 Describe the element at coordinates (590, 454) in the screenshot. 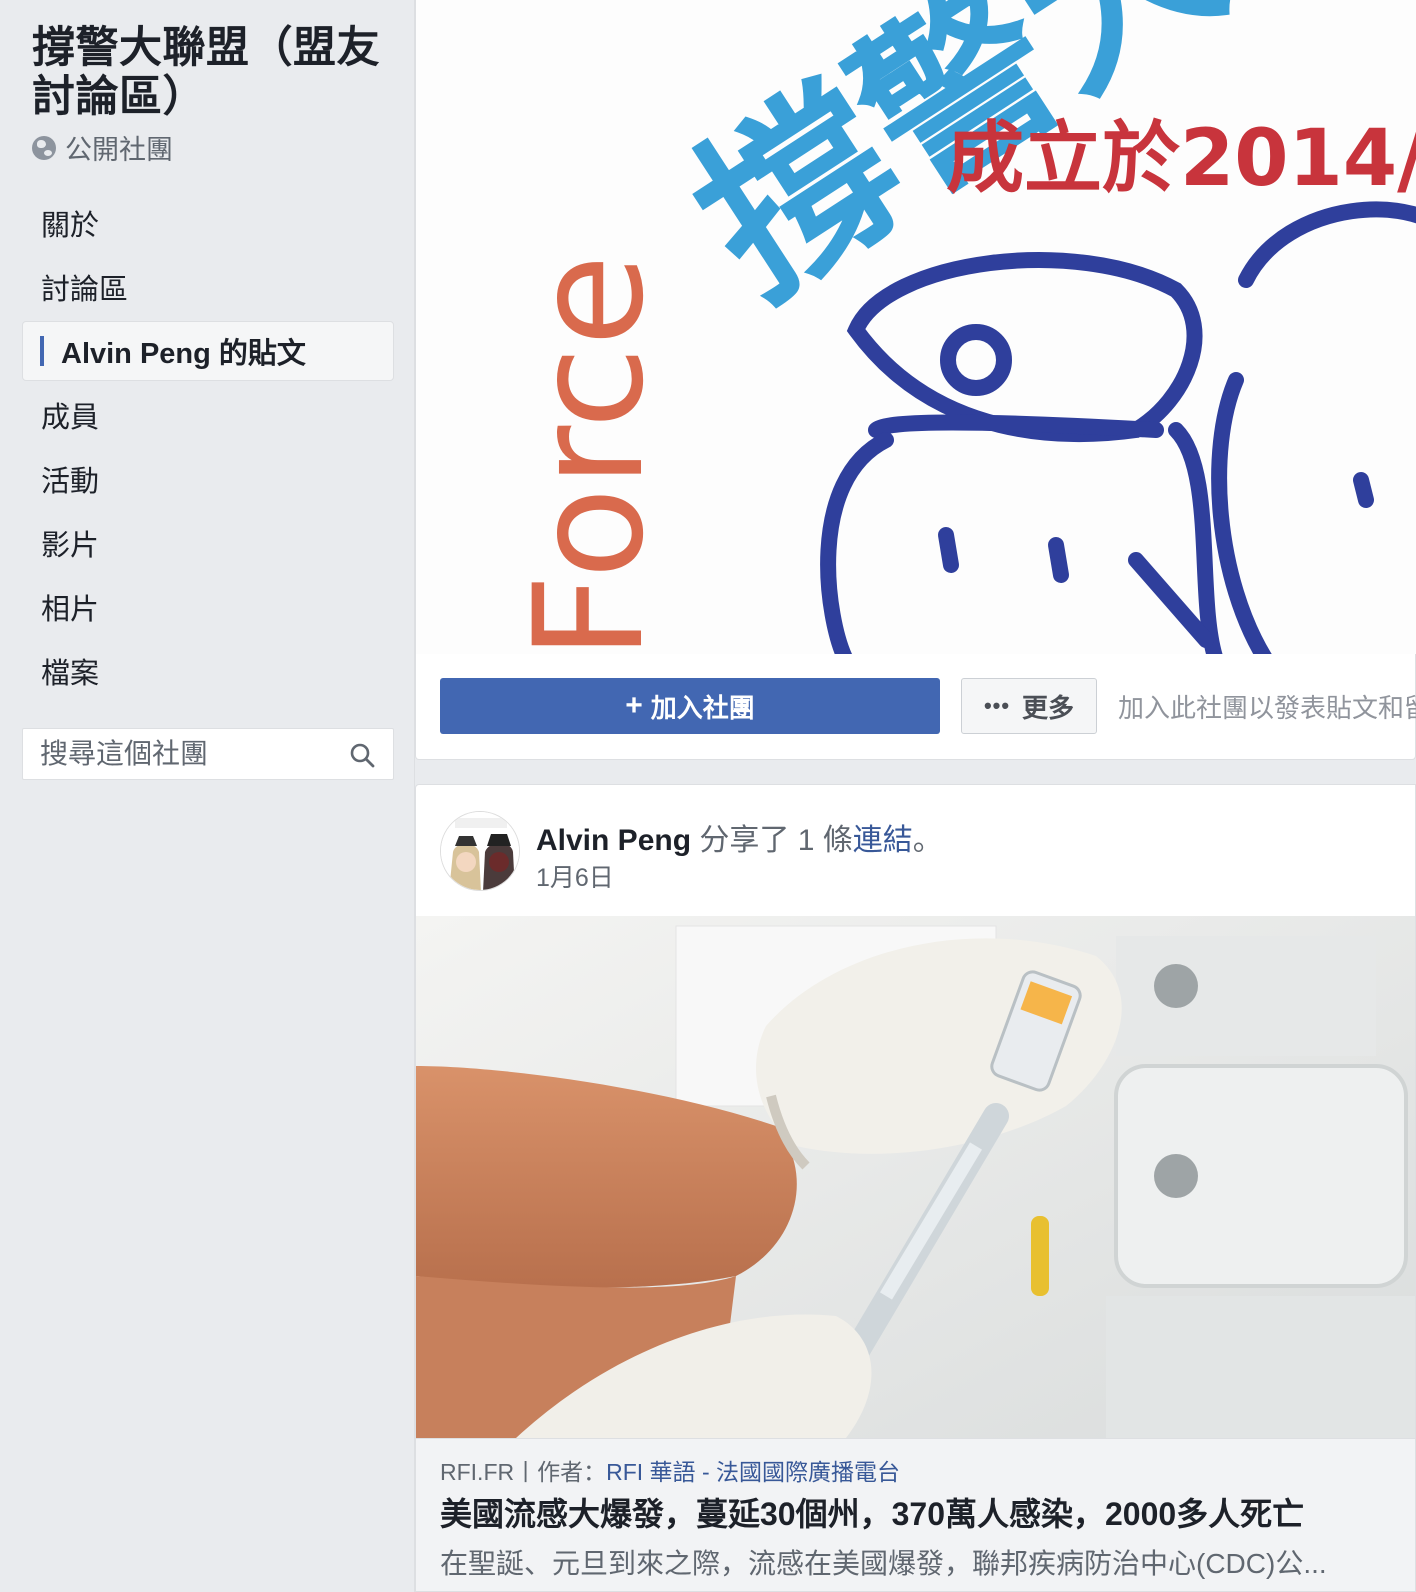

I see `cover-force-text: Force` at that location.